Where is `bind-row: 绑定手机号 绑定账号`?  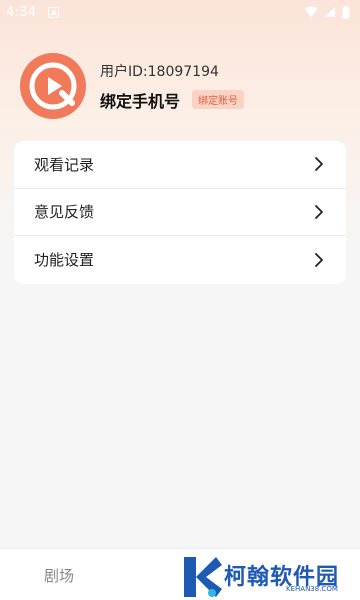
bind-row: 绑定手机号 绑定账号 is located at coordinates (172, 100).